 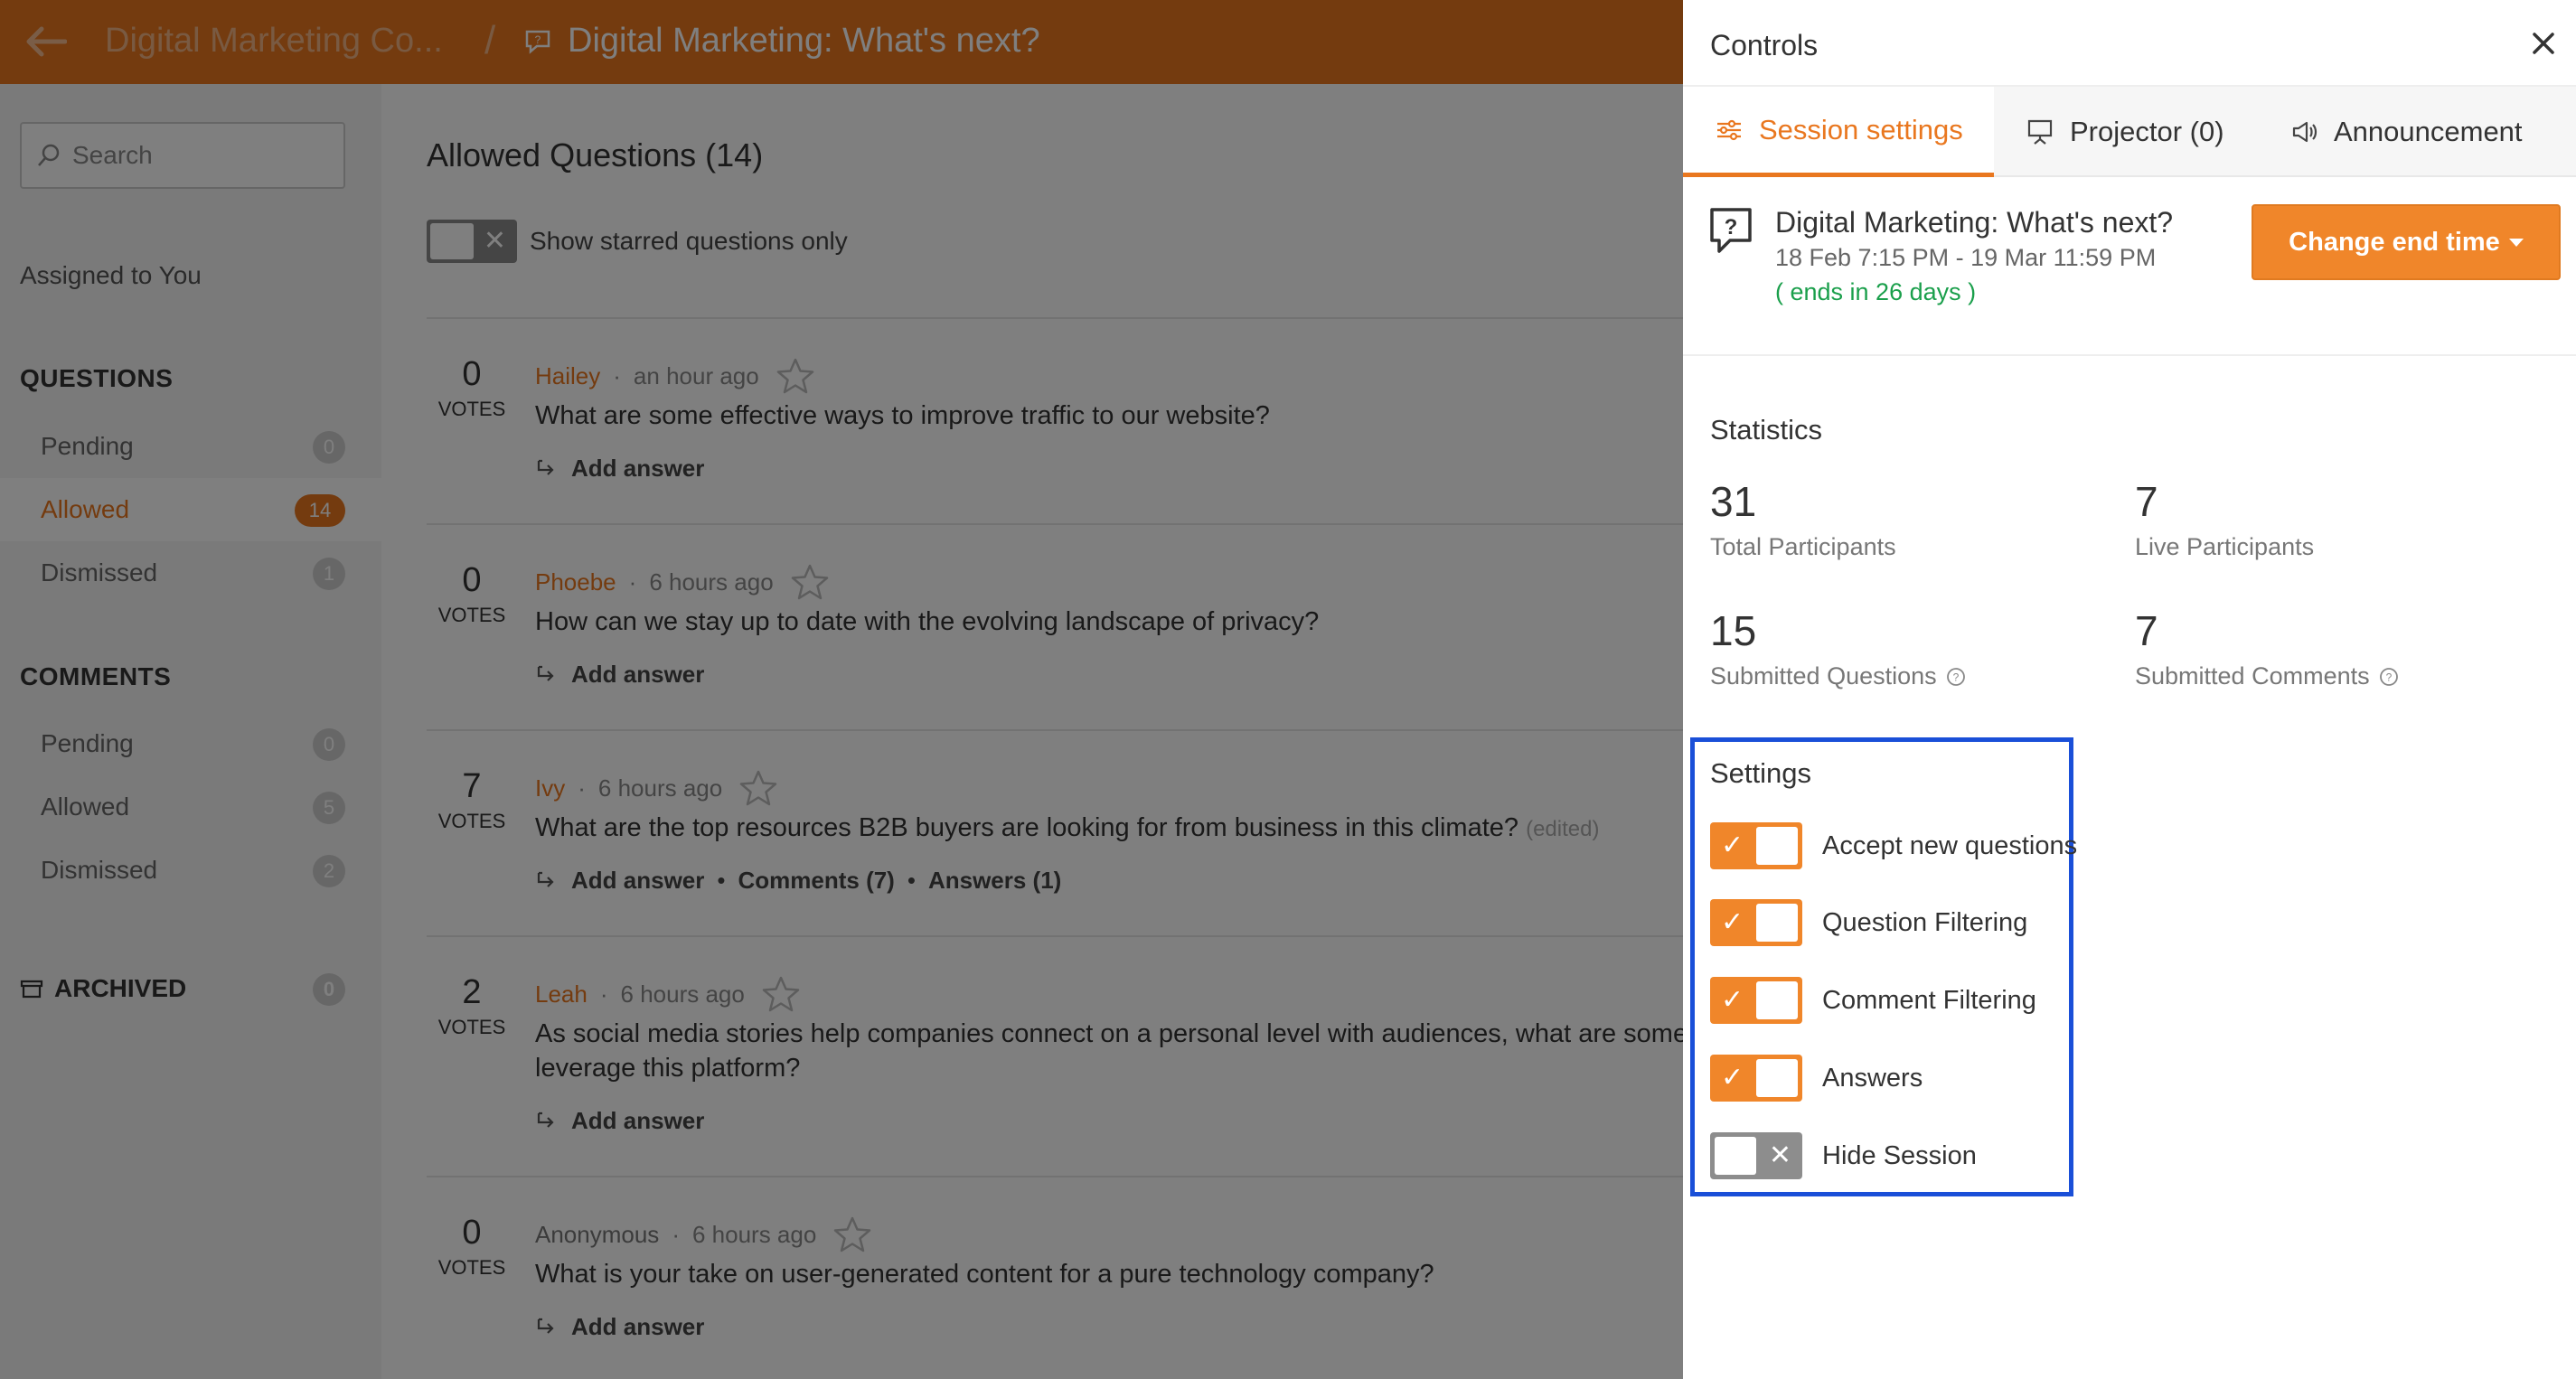 I want to click on projector-icon, so click(x=2040, y=131).